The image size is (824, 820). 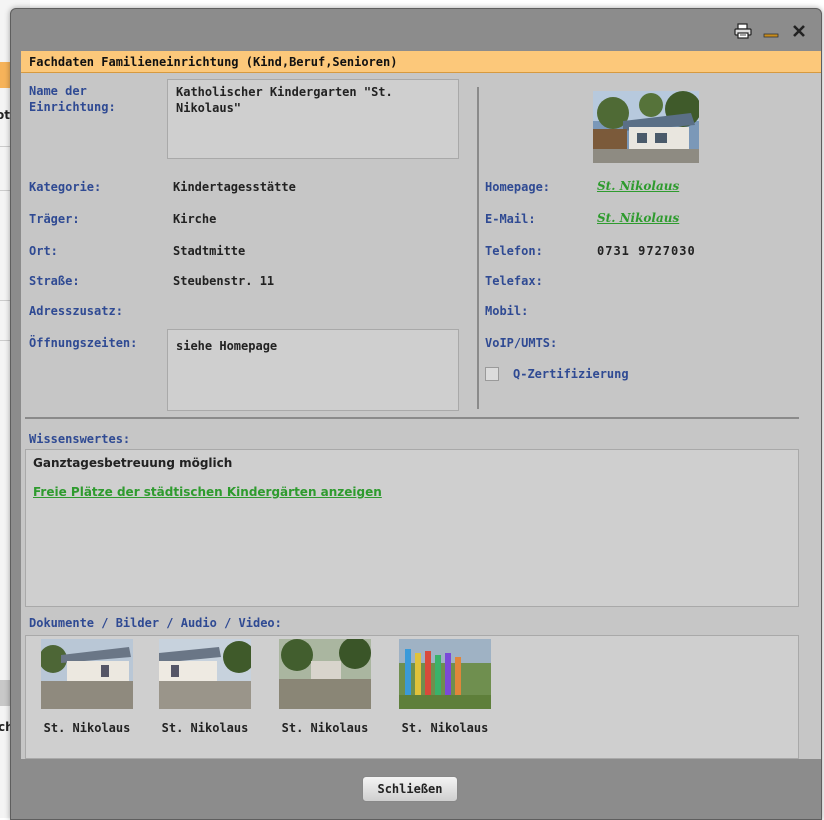 What do you see at coordinates (83, 343) in the screenshot?
I see `oeffnungszeiten-label: Öffnungszeiten:` at bounding box center [83, 343].